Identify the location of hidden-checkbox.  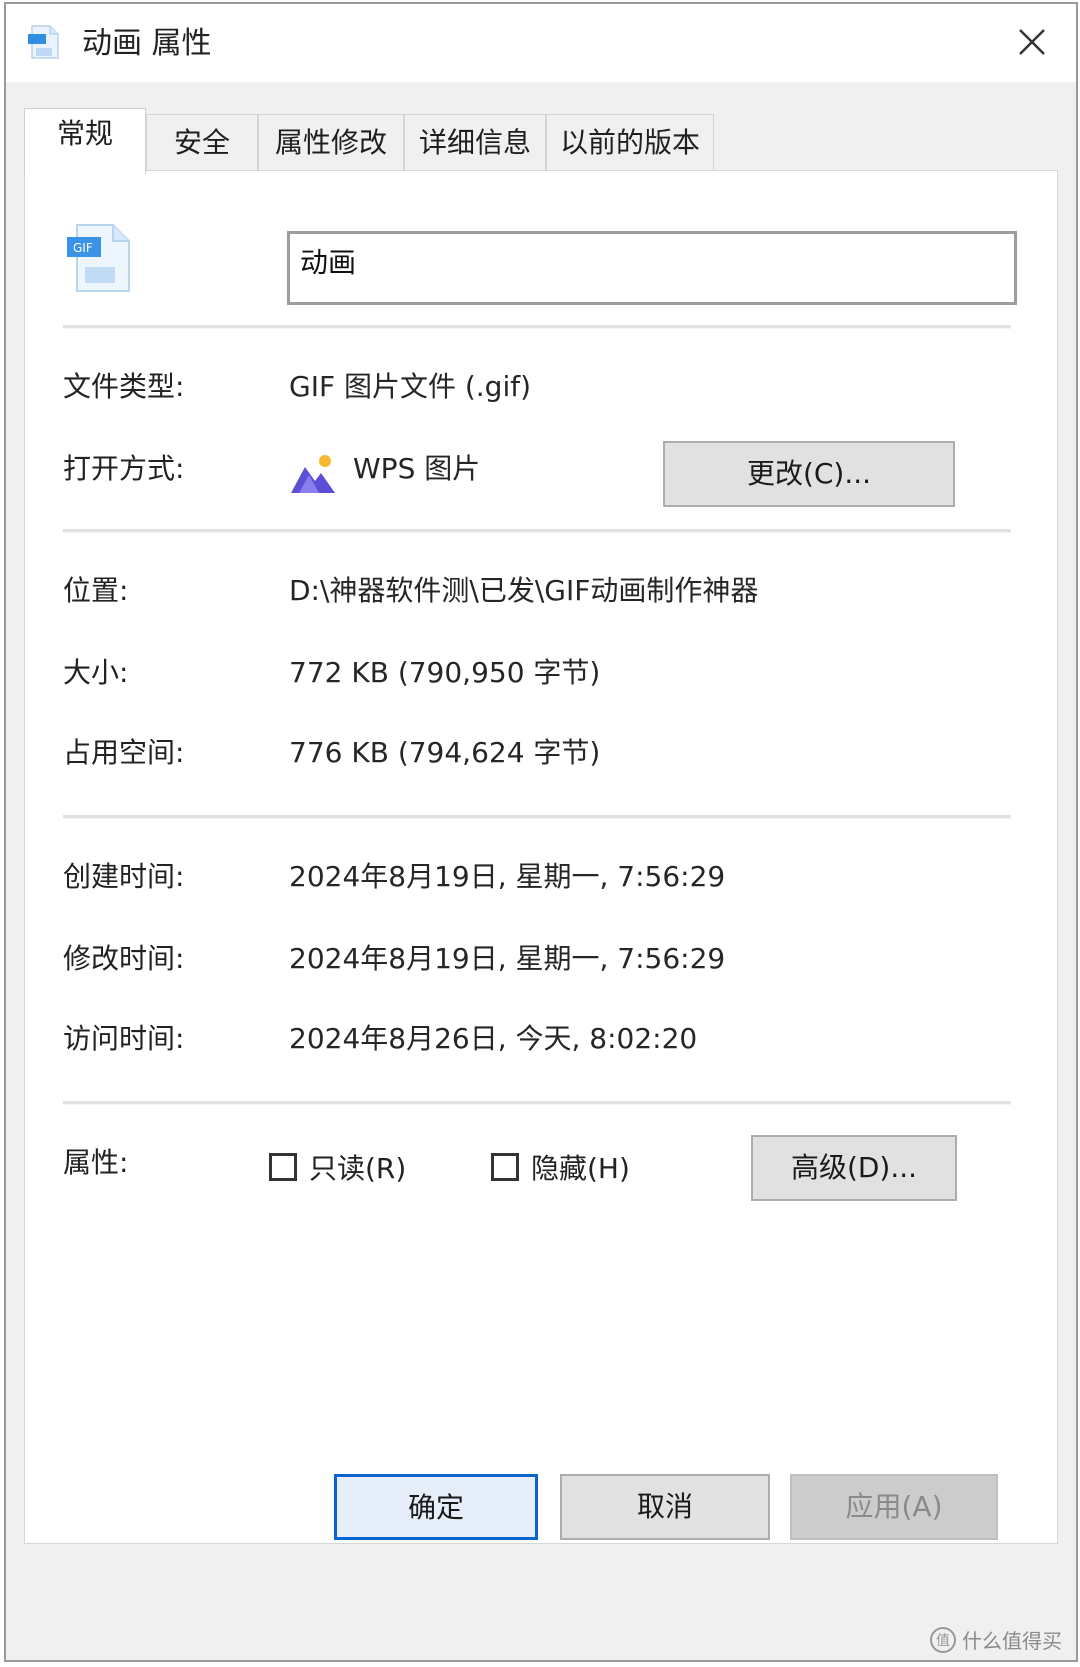
(505, 1167).